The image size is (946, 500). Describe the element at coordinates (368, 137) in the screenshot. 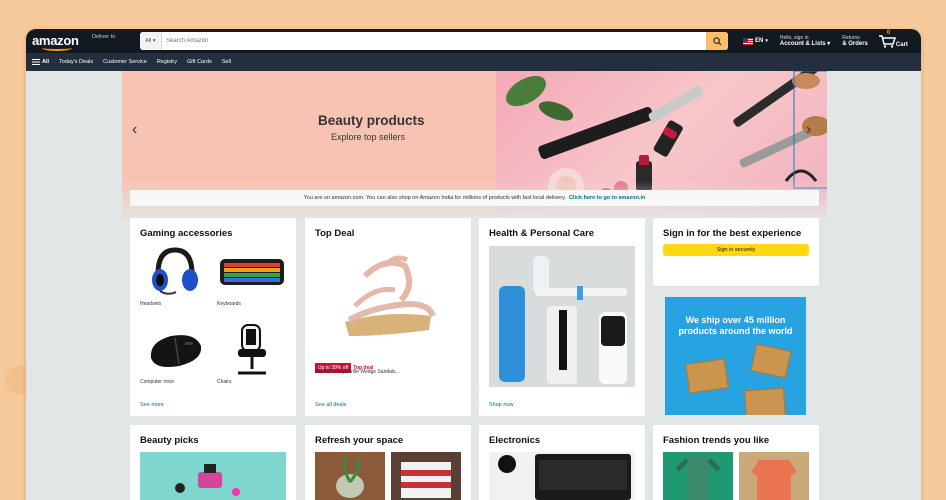

I see `hero-subtitle: Explore top sellers` at that location.